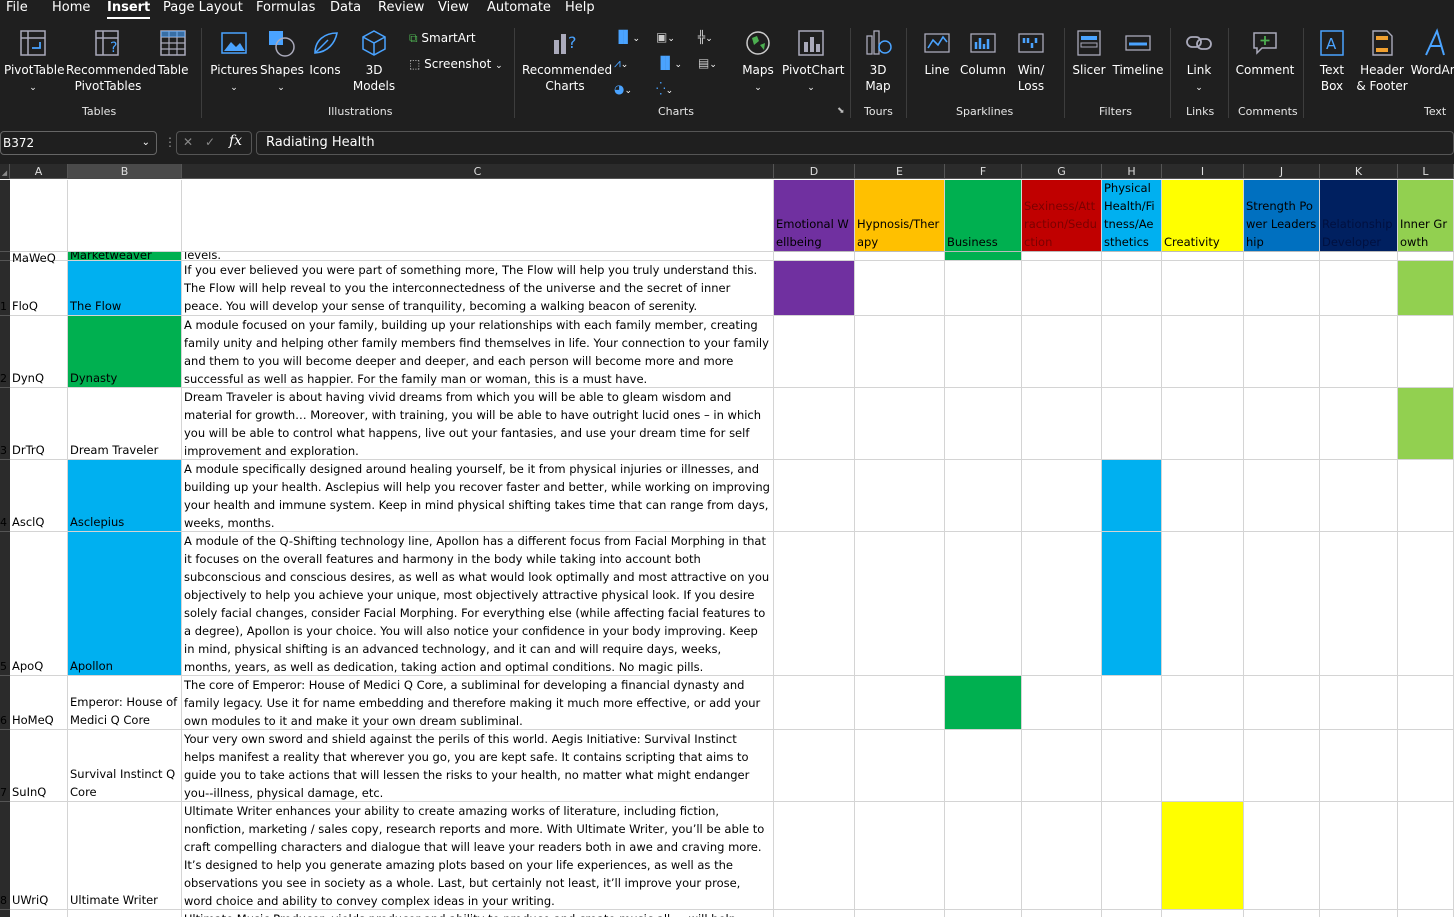  I want to click on cell-code: DynQ, so click(39, 352).